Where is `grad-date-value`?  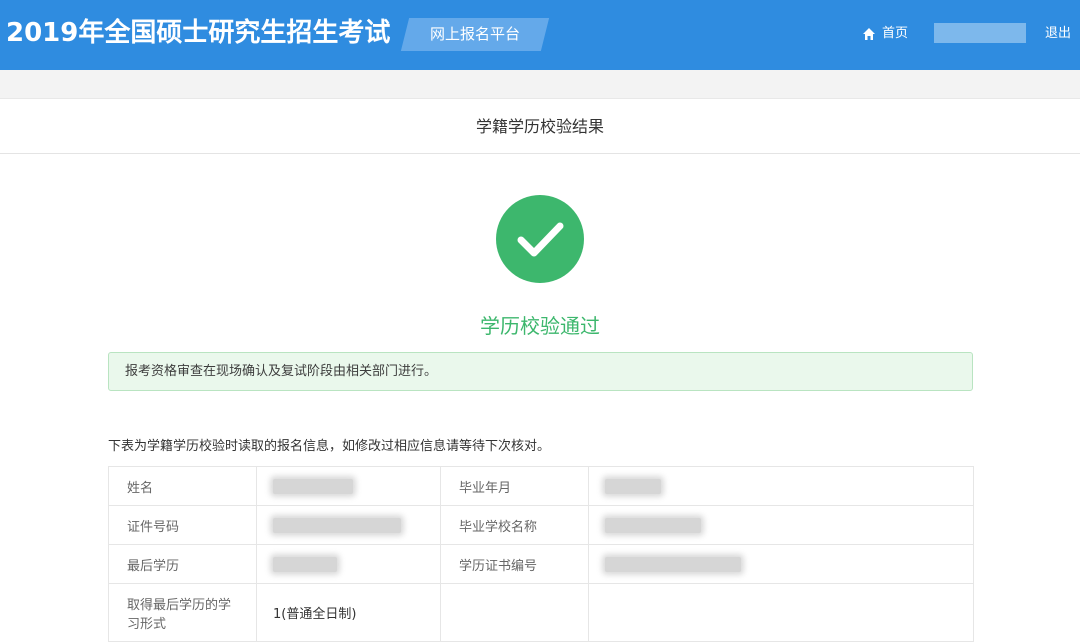
grad-date-value is located at coordinates (781, 486).